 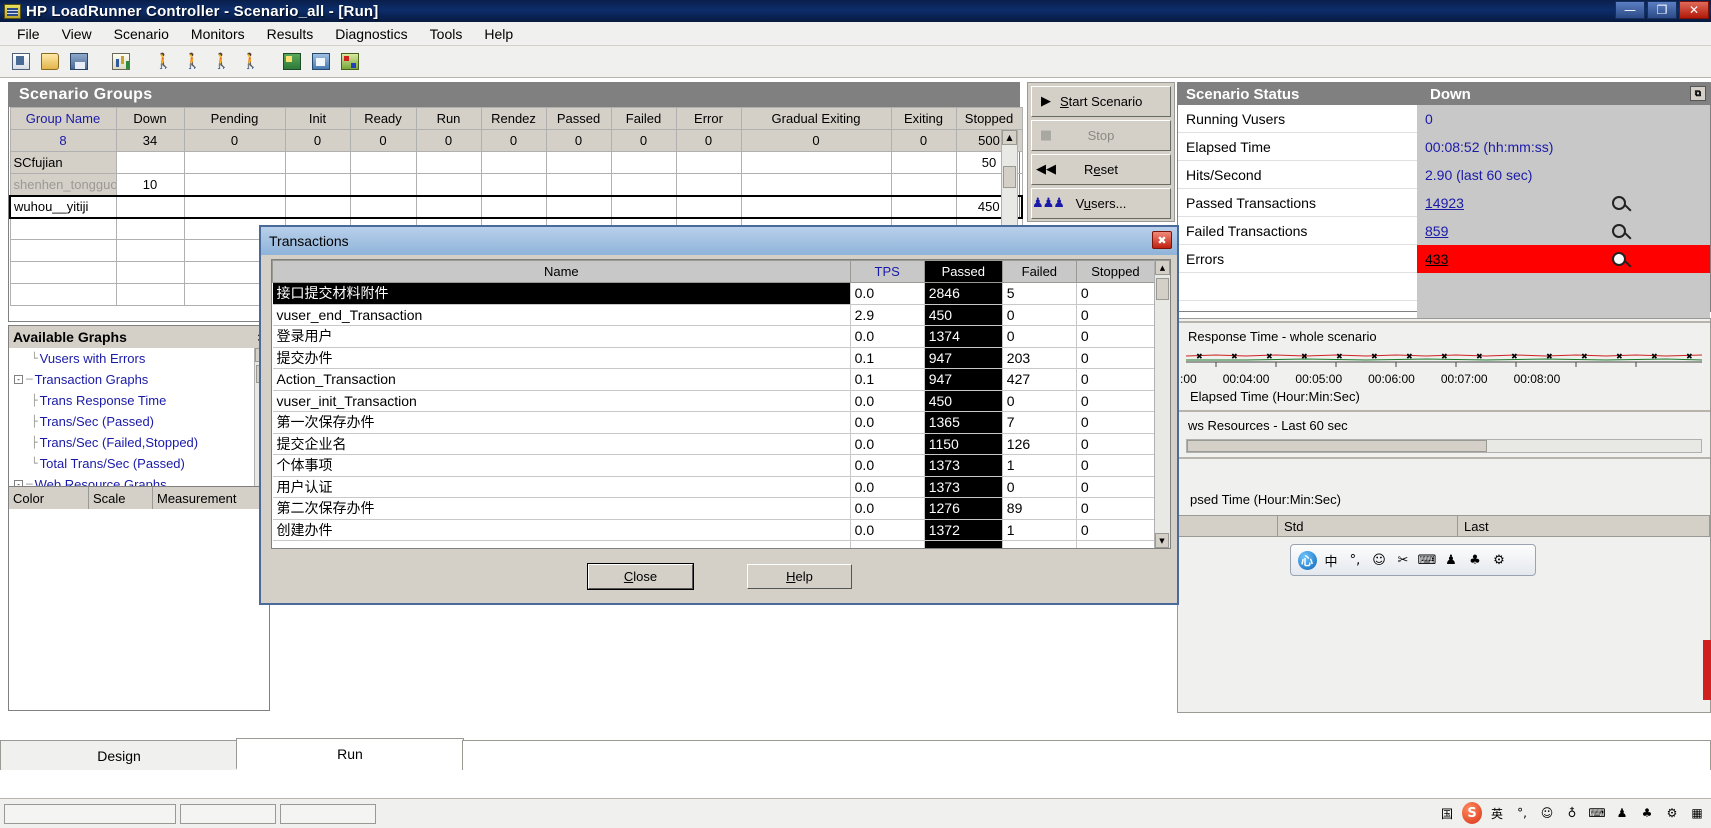 I want to click on ime-emoji-icon: ☺, so click(x=1379, y=560).